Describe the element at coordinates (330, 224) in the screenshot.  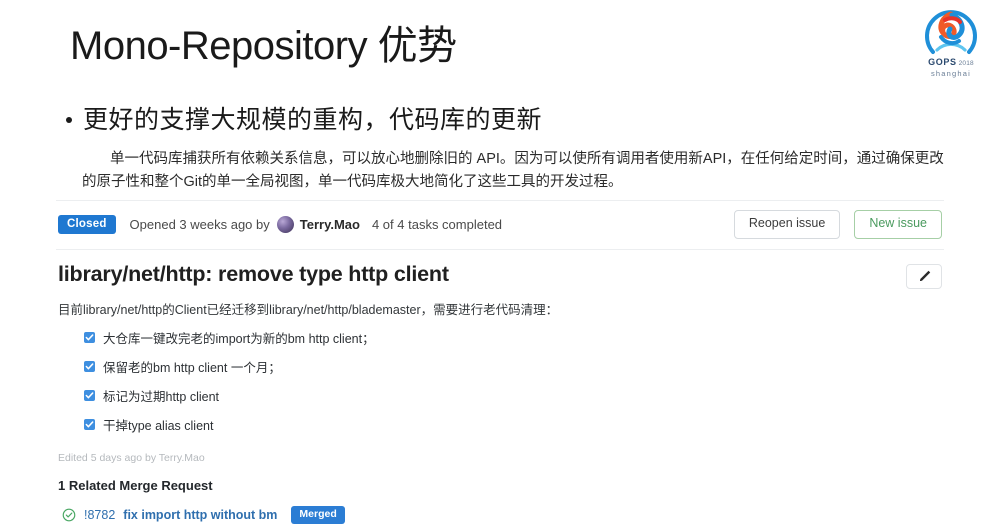
I see `author-link: Terry.Mao` at that location.